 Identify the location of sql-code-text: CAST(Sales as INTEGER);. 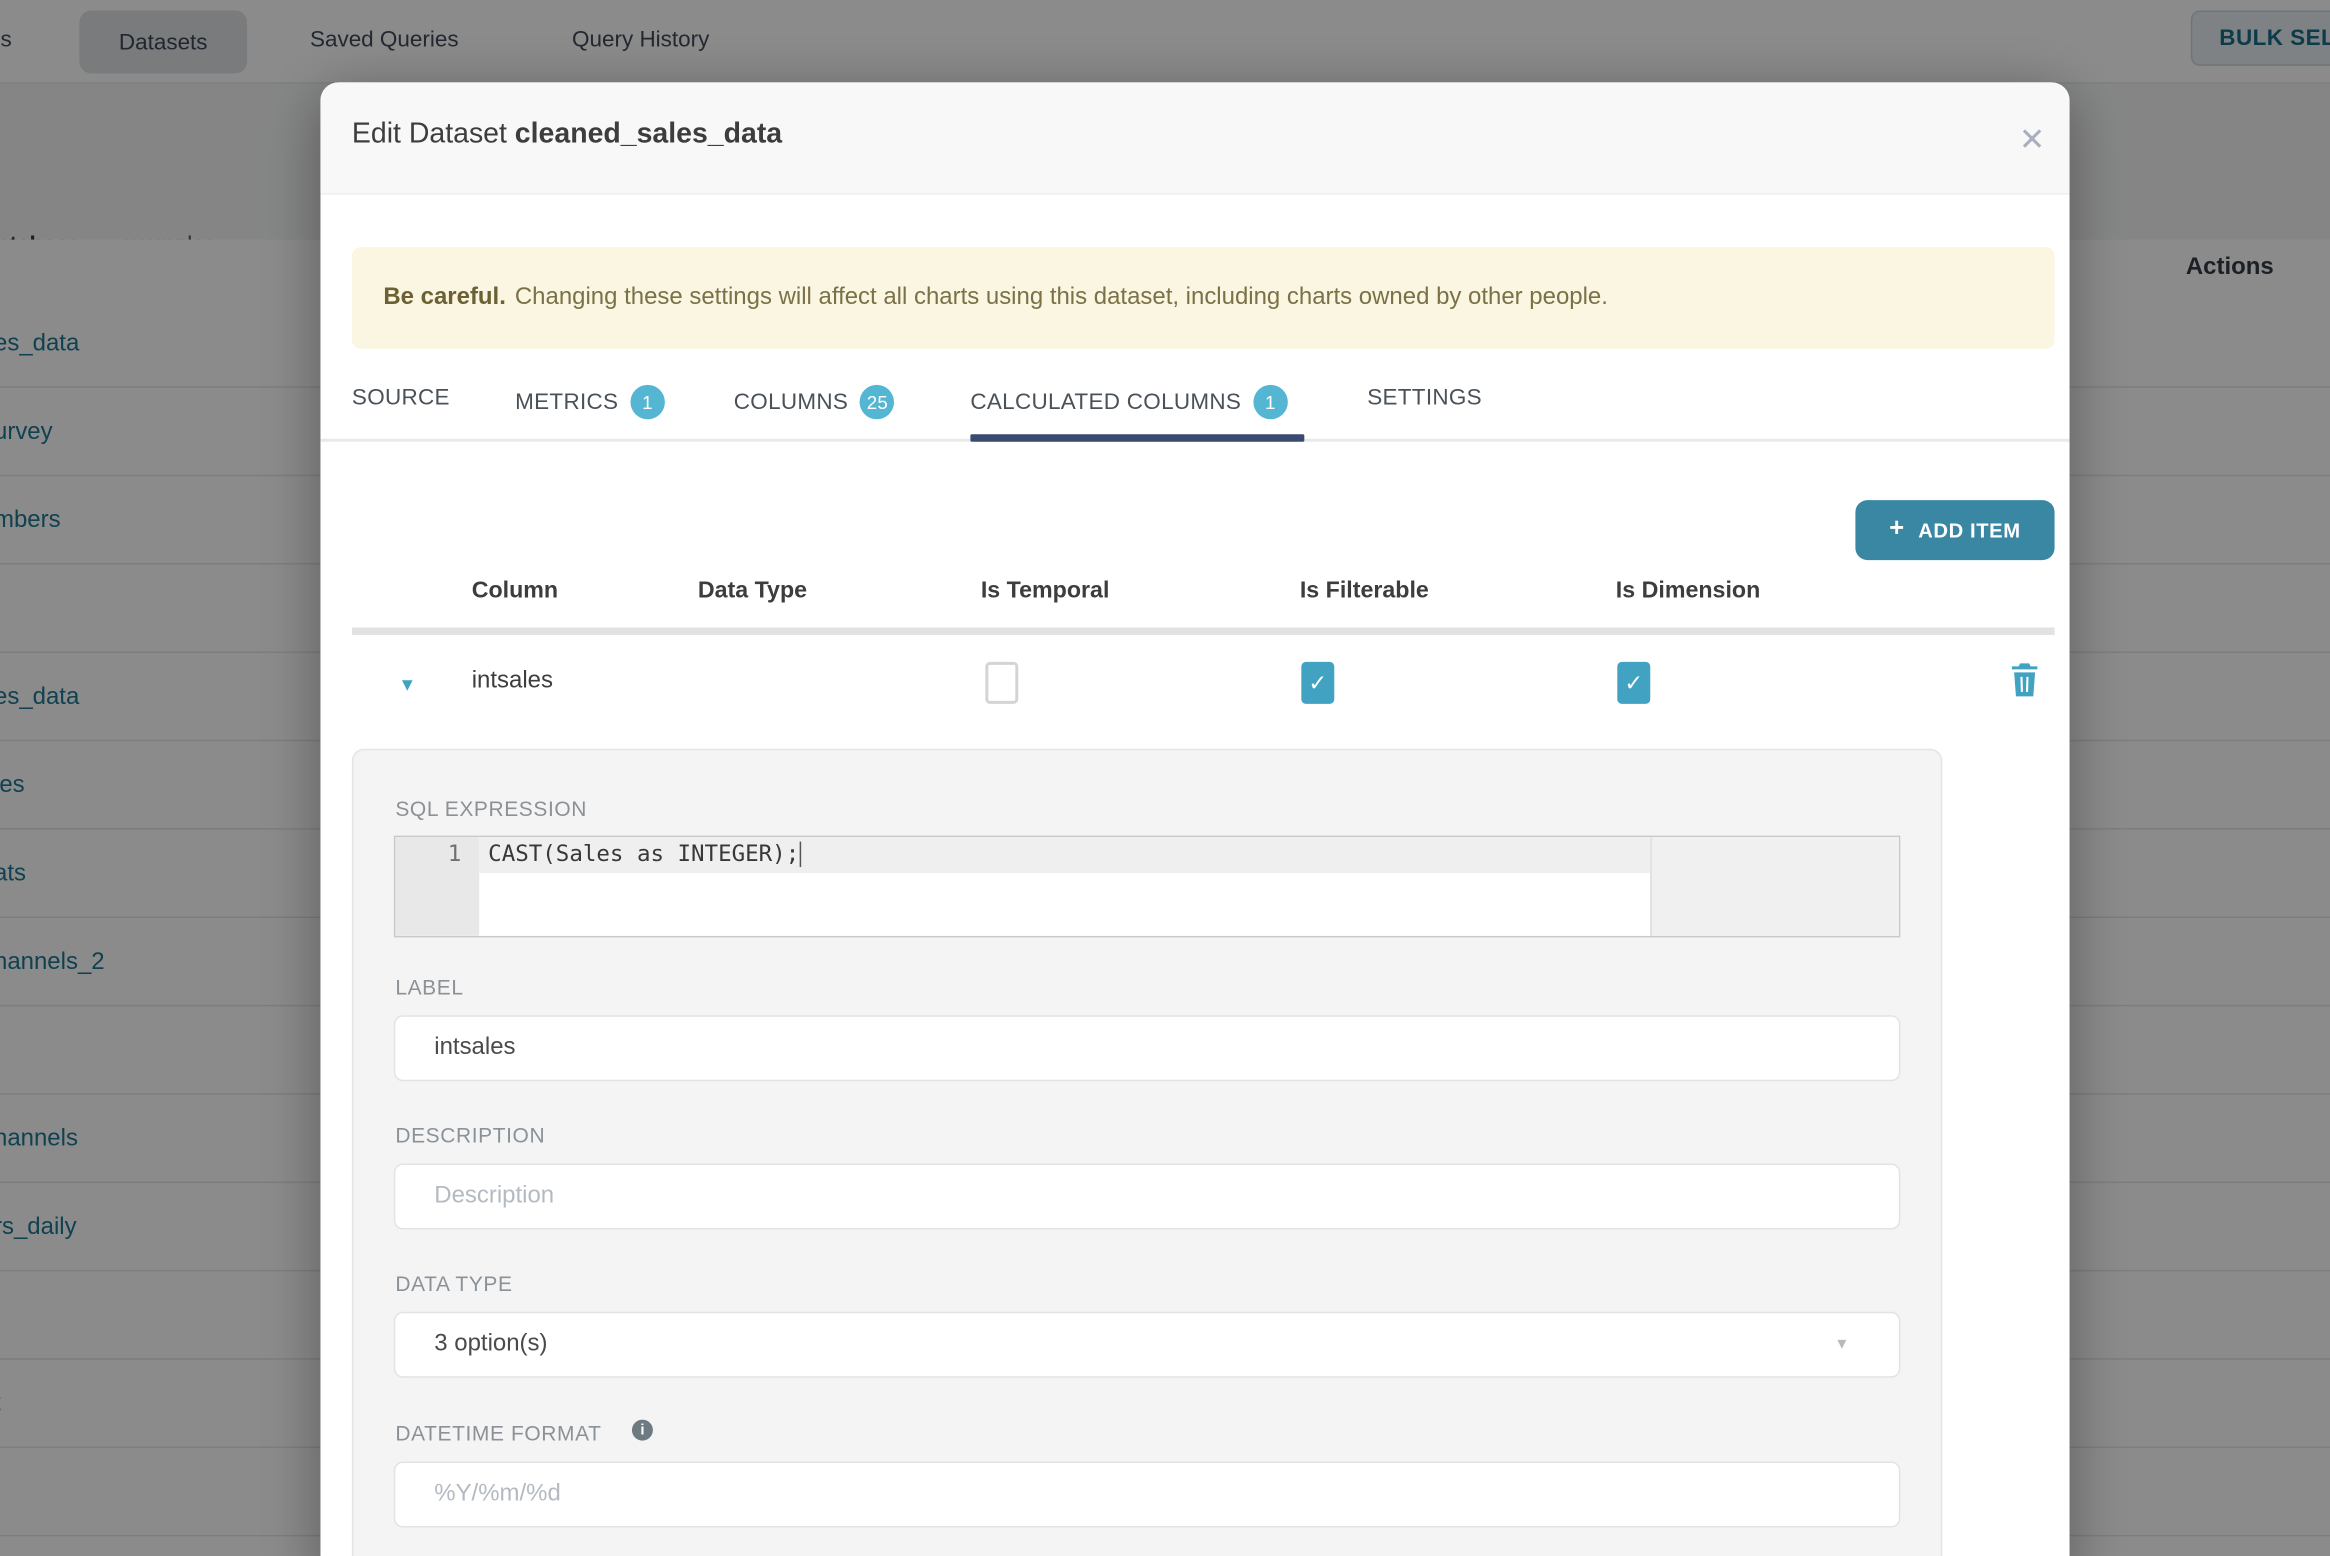
(644, 854).